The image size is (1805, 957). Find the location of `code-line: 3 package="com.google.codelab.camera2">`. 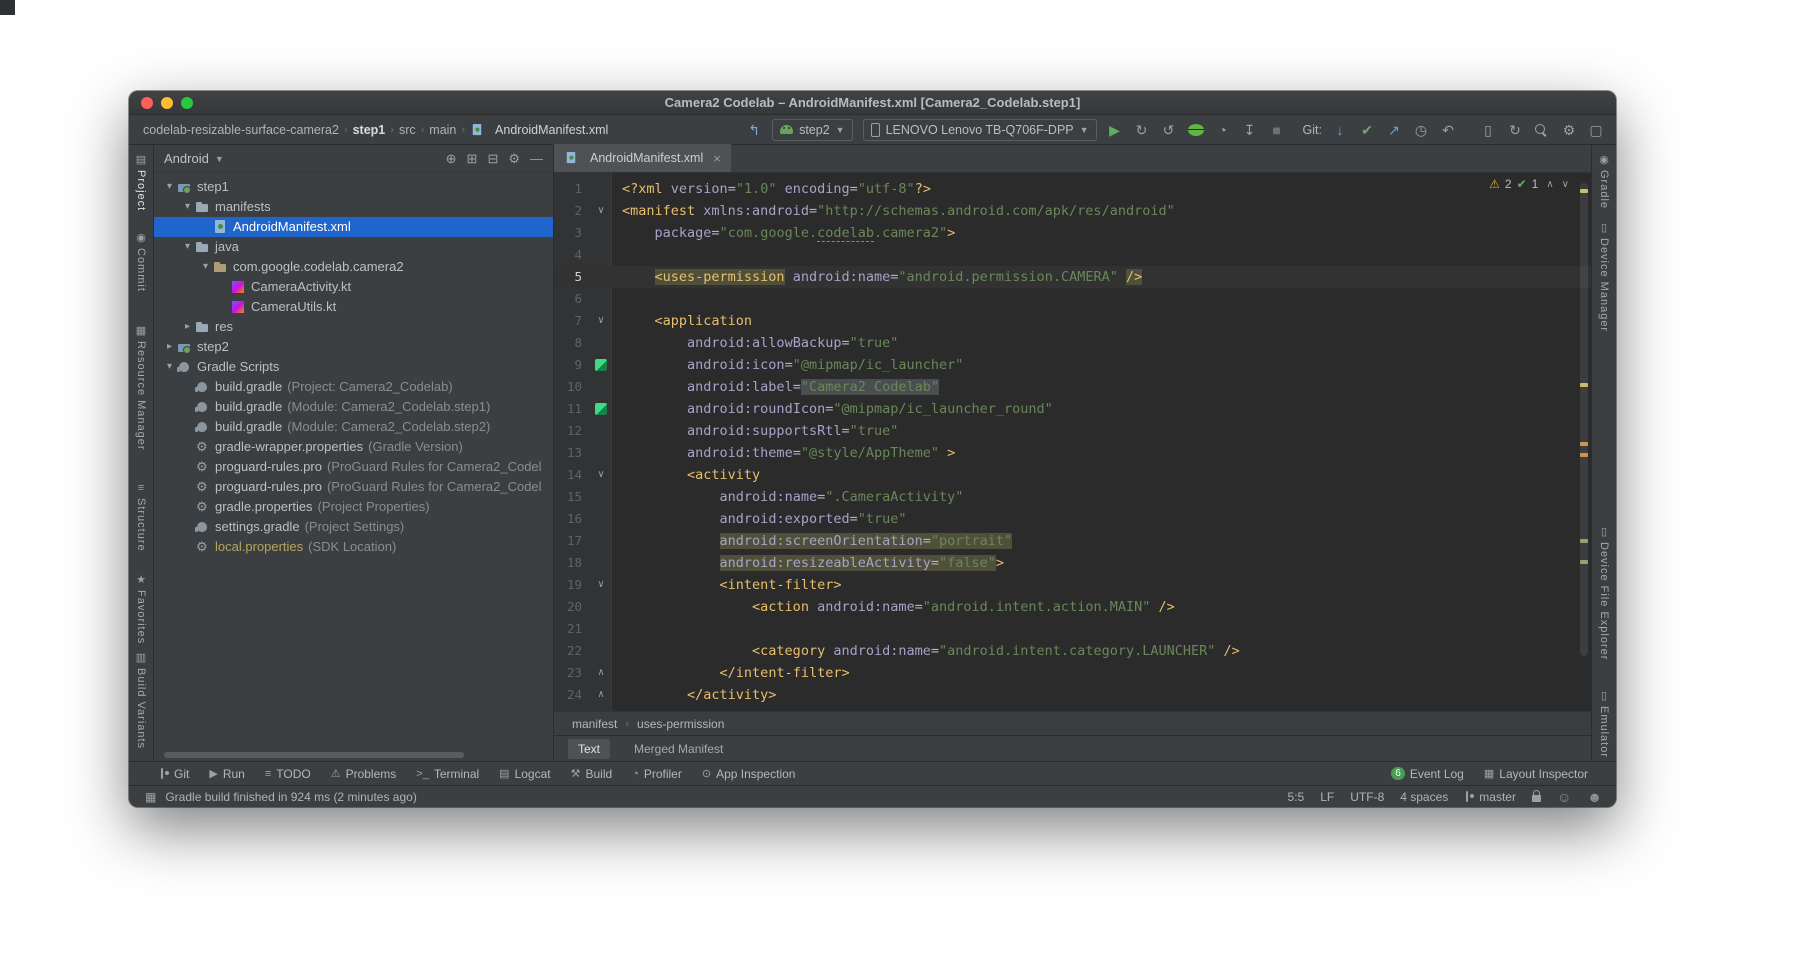

code-line: 3 package="com.google.codelab.camera2"> is located at coordinates (1072, 233).